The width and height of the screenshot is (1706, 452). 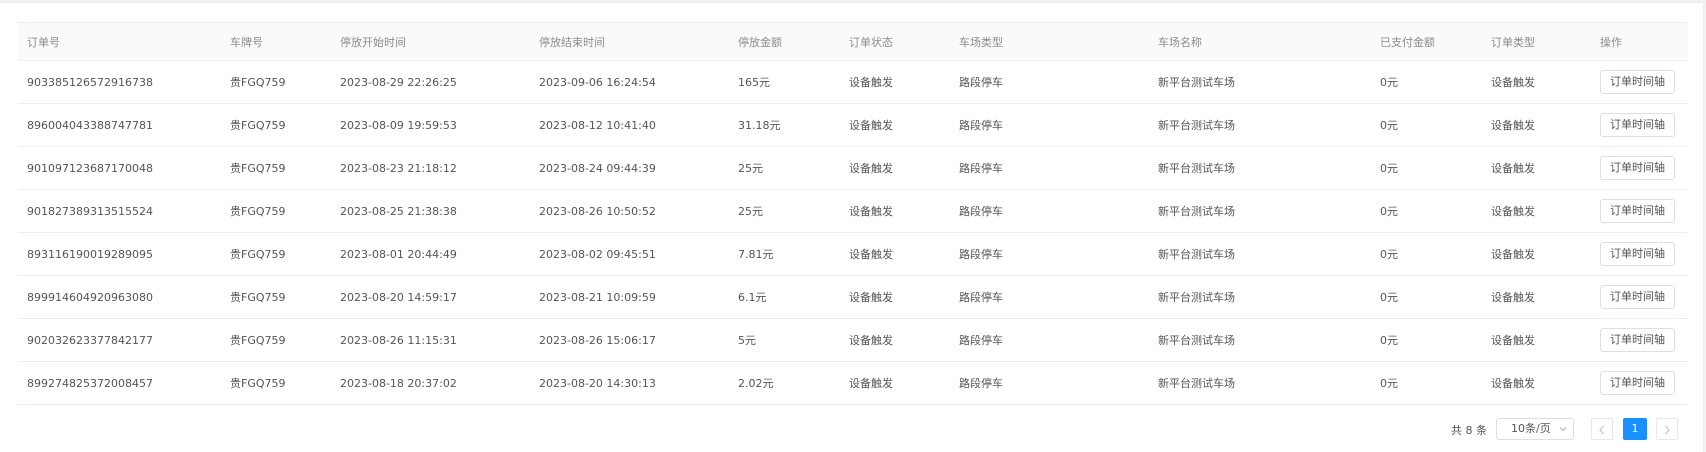 What do you see at coordinates (1531, 428) in the screenshot?
I see `page-size-value: 10条/页` at bounding box center [1531, 428].